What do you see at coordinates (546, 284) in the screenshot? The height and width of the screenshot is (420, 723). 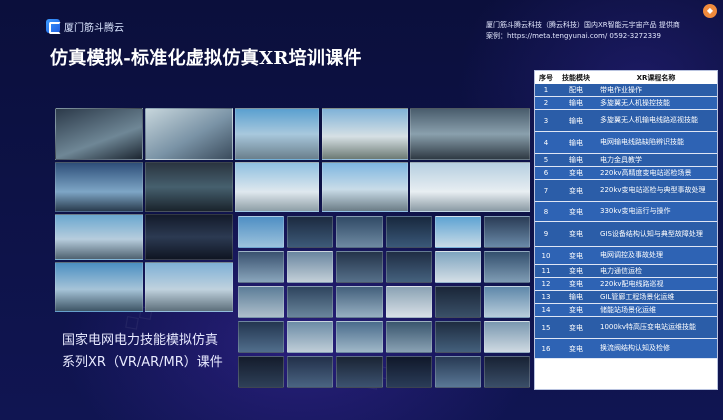 I see `cell-no: 12` at bounding box center [546, 284].